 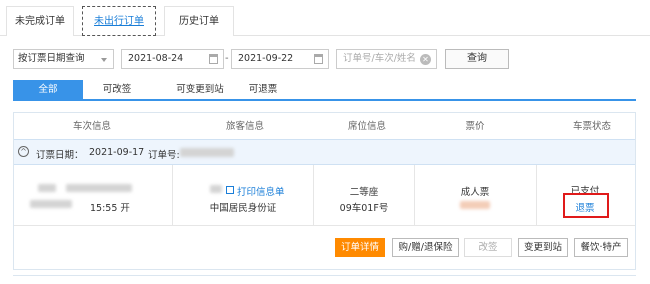 What do you see at coordinates (263, 90) in the screenshot?
I see `subtab-refundable: 可退票` at bounding box center [263, 90].